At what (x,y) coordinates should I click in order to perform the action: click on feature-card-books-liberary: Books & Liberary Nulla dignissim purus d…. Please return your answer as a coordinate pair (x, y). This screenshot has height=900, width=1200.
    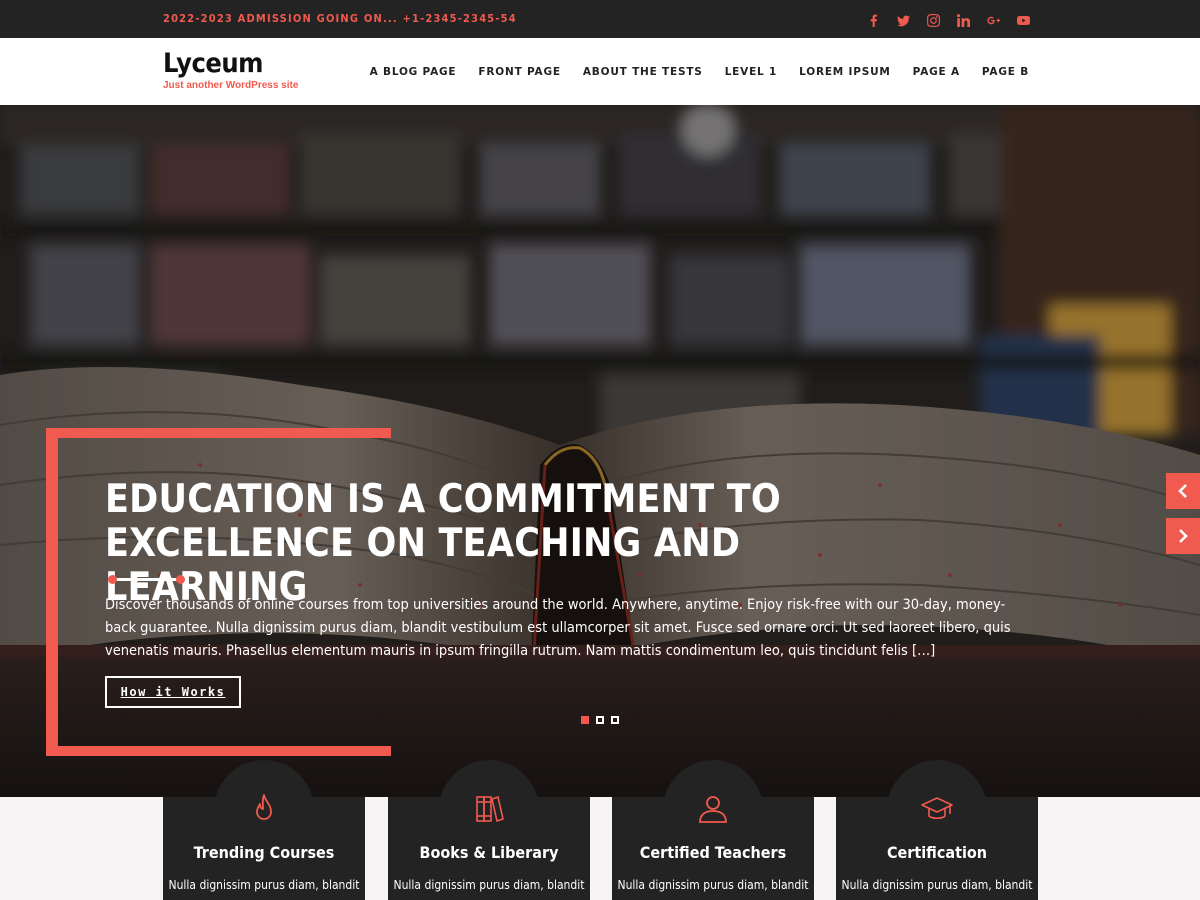
    Looking at the image, I should click on (489, 830).